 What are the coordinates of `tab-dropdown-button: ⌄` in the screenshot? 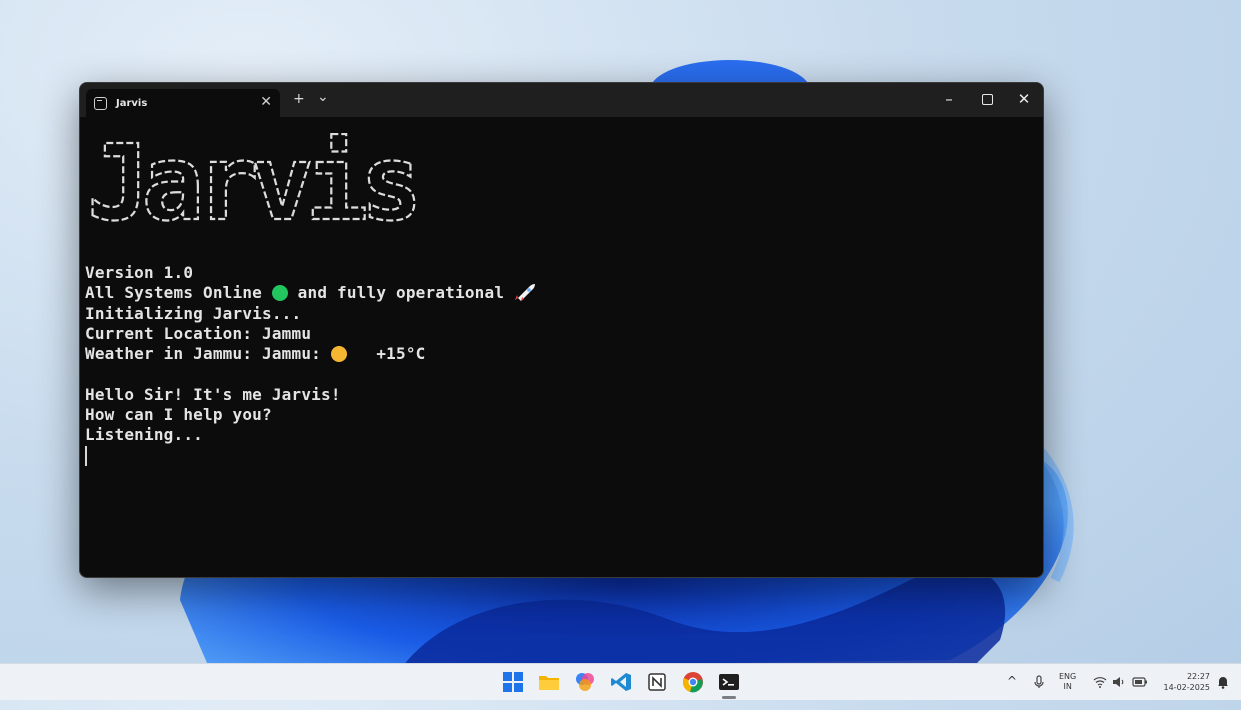 It's located at (323, 97).